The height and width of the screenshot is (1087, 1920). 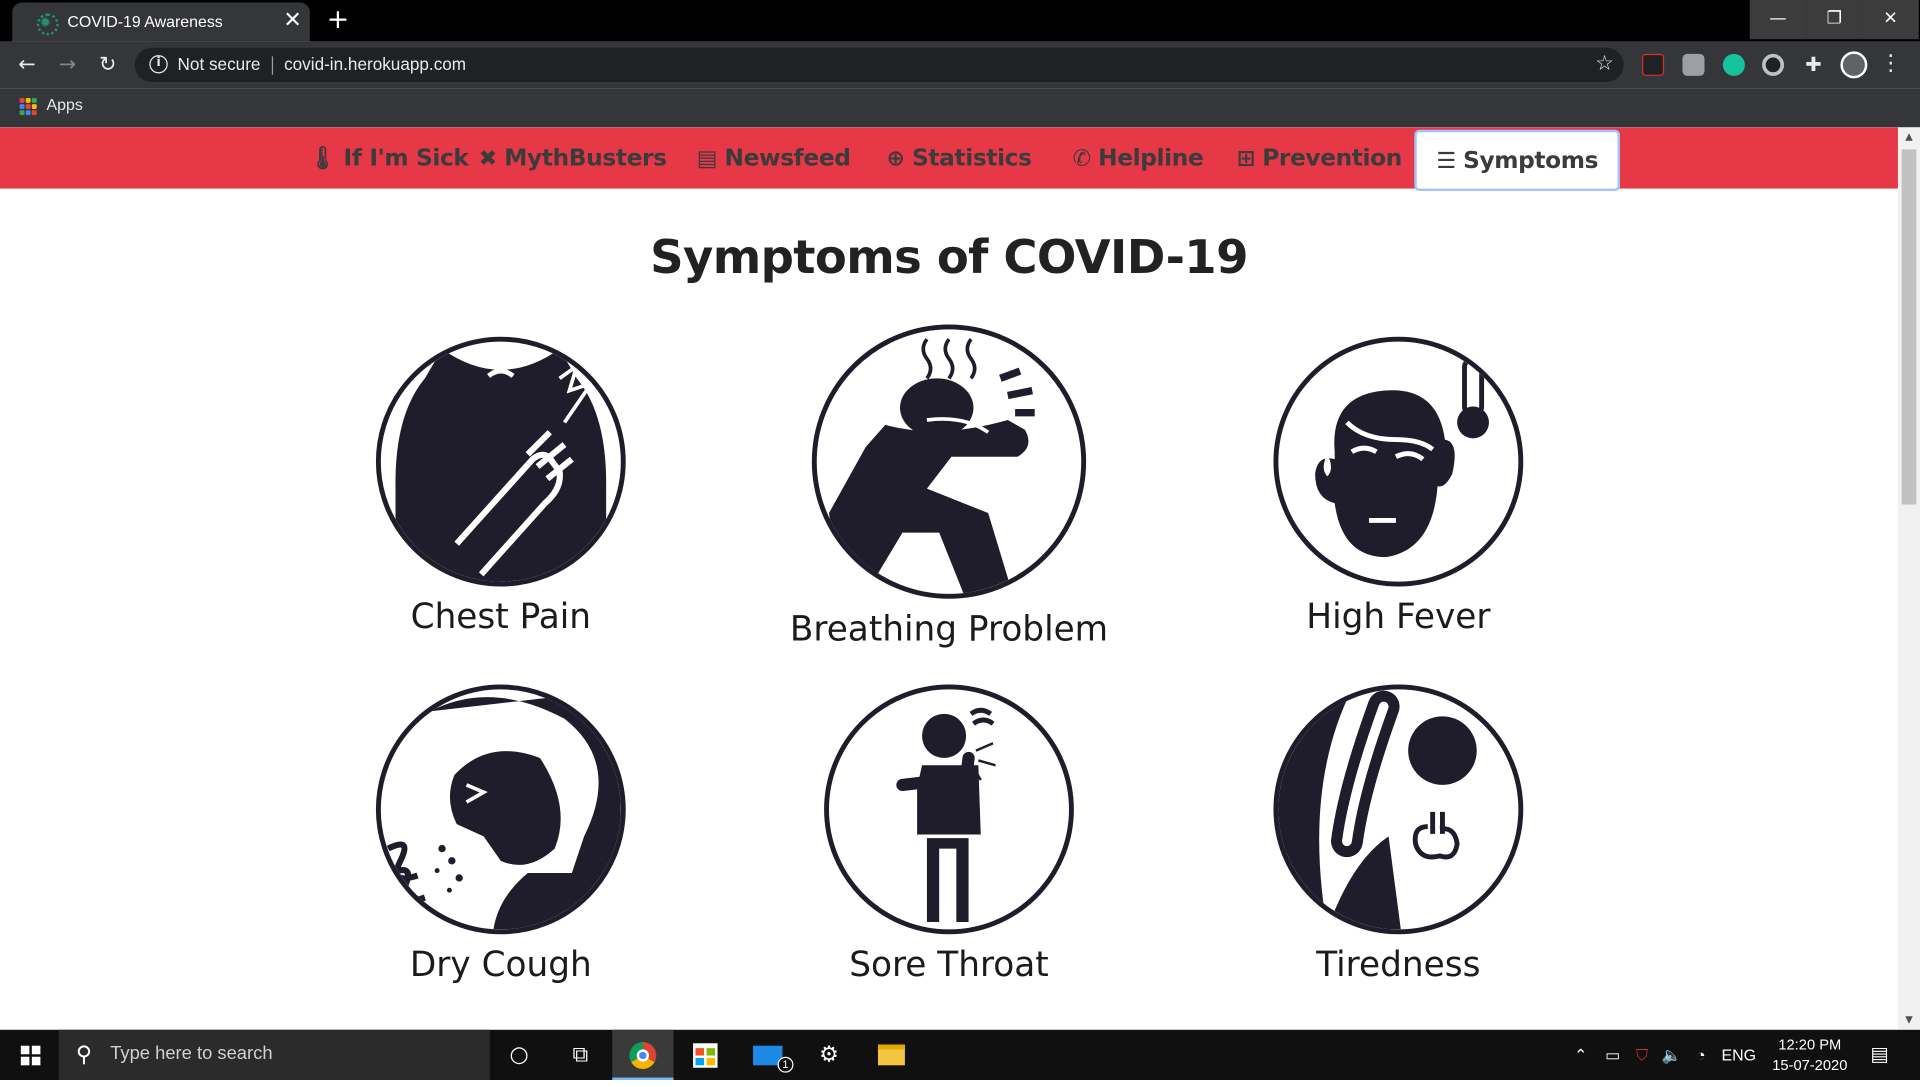 What do you see at coordinates (28, 106) in the screenshot?
I see `apps-grid-icon` at bounding box center [28, 106].